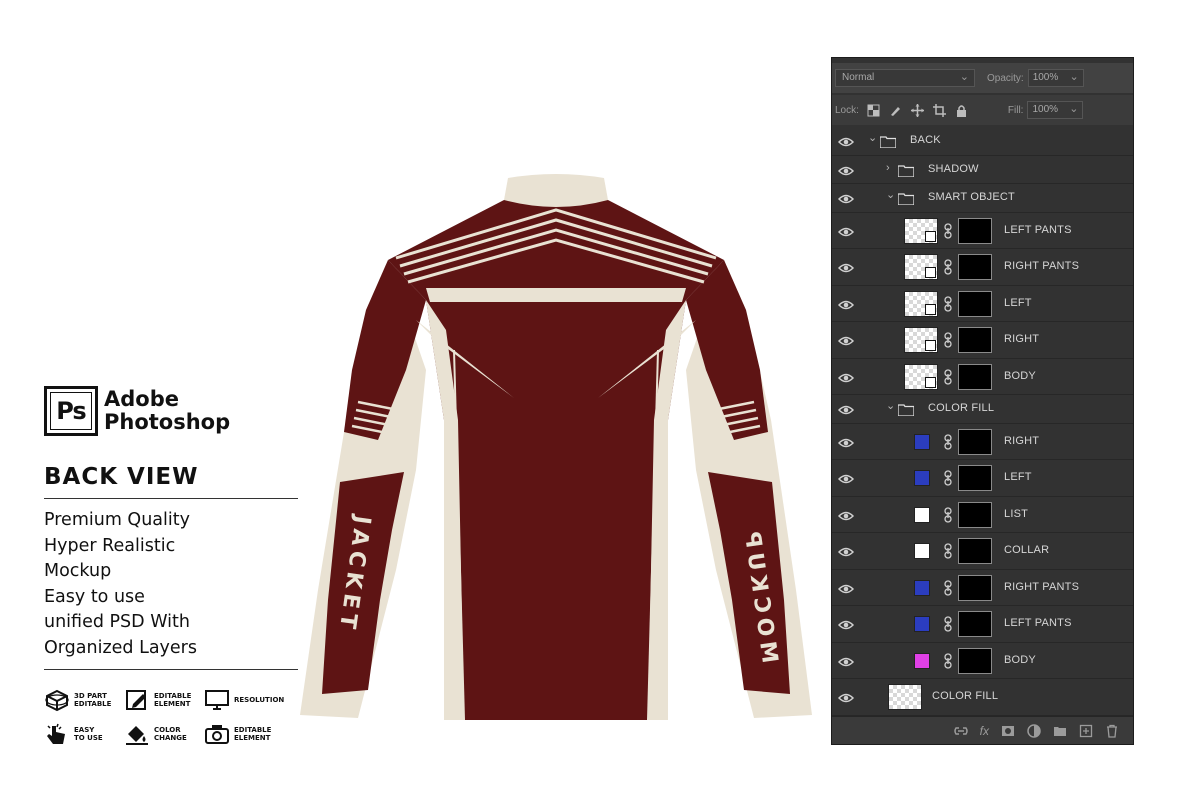  I want to click on layer-row: ⌄ COLOR FILL, so click(982, 409).